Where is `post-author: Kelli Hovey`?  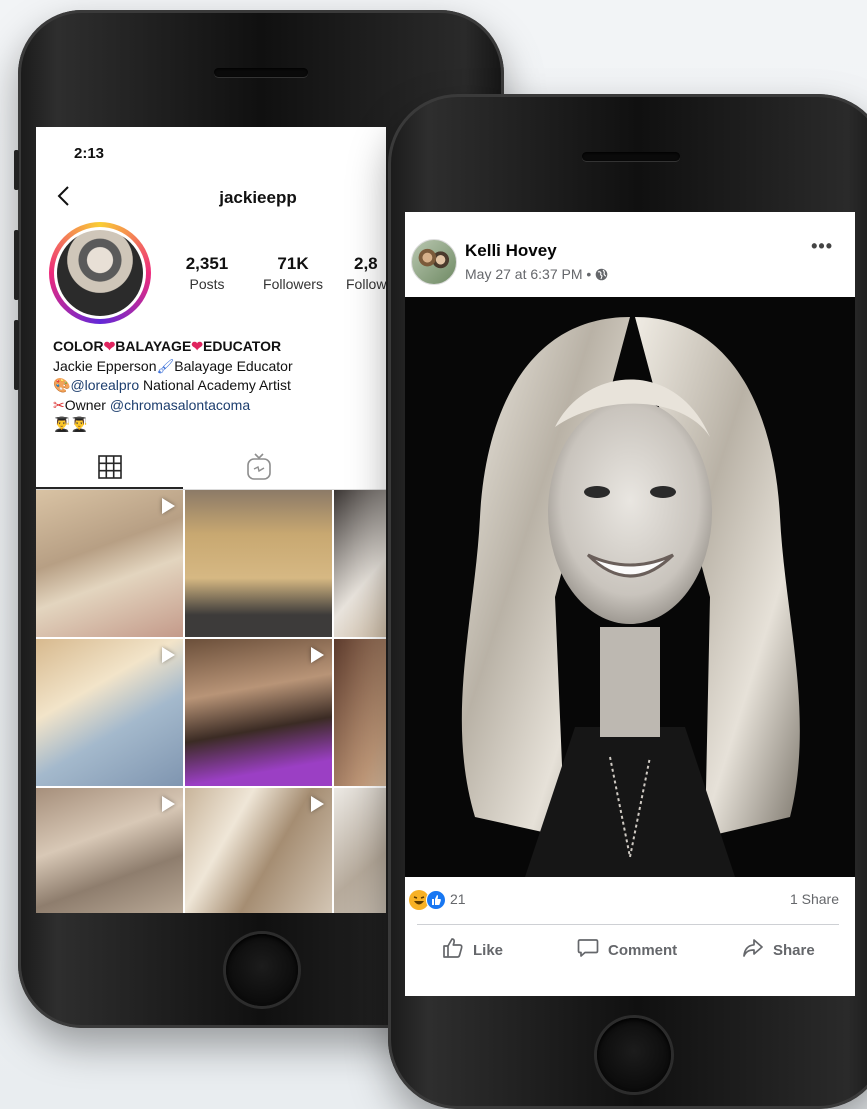 post-author: Kelli Hovey is located at coordinates (511, 251).